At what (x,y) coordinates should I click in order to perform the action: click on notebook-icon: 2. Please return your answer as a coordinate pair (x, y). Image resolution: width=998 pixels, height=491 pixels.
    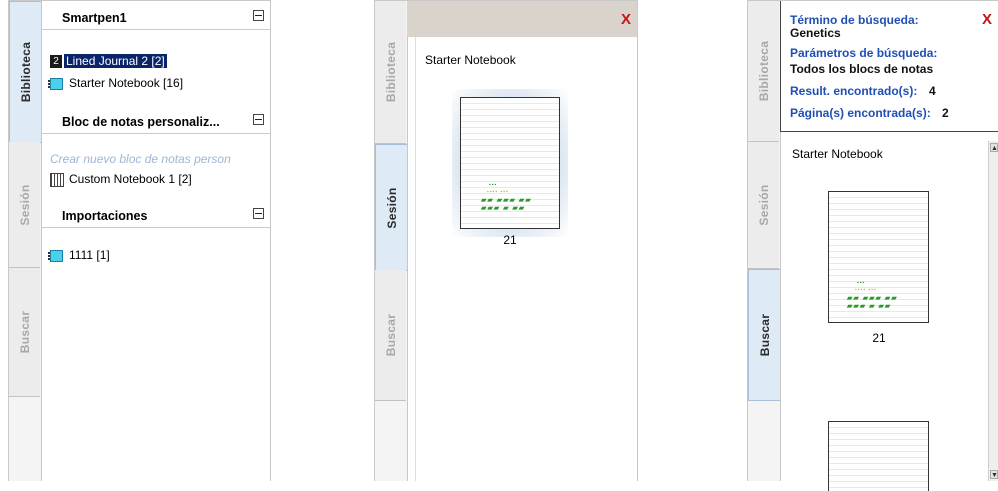
    Looking at the image, I should click on (56, 62).